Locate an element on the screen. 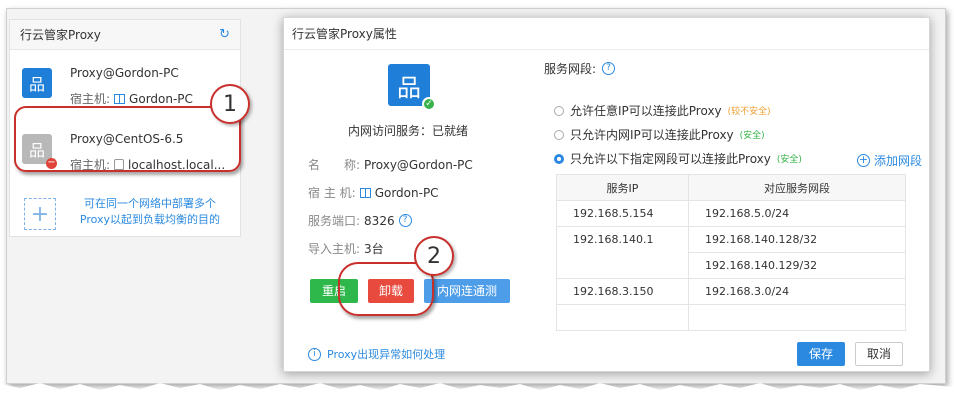 The height and width of the screenshot is (406, 954). radio-intranet-ip: 只允许内网IP可以连接此Proxy (安全) is located at coordinates (659, 134).